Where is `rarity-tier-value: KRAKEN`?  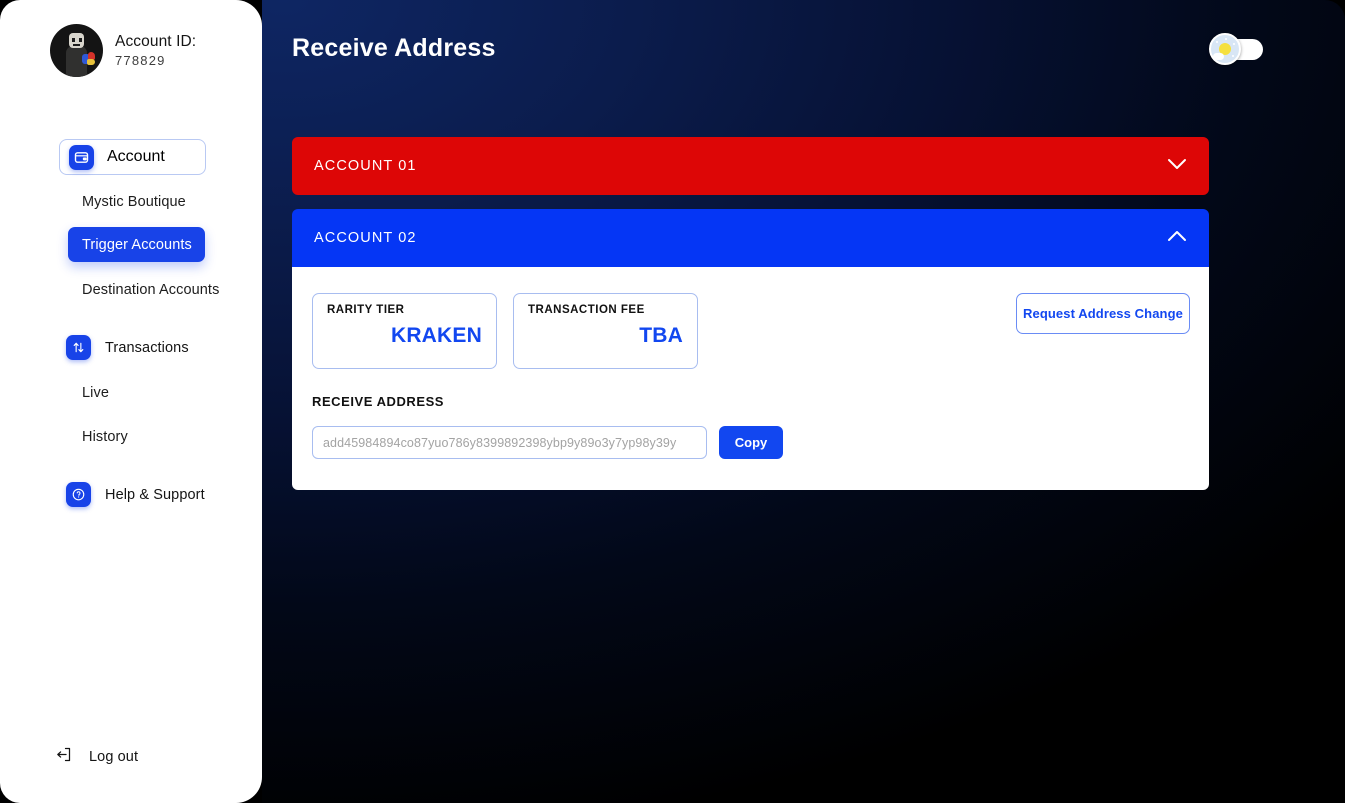 rarity-tier-value: KRAKEN is located at coordinates (436, 335).